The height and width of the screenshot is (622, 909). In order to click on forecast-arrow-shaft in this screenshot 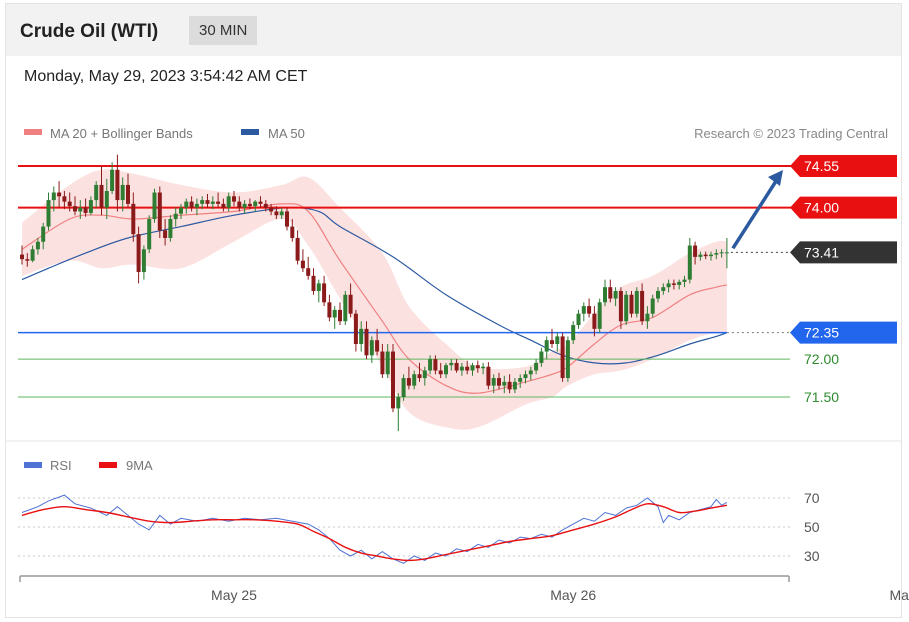, I will do `click(755, 213)`.